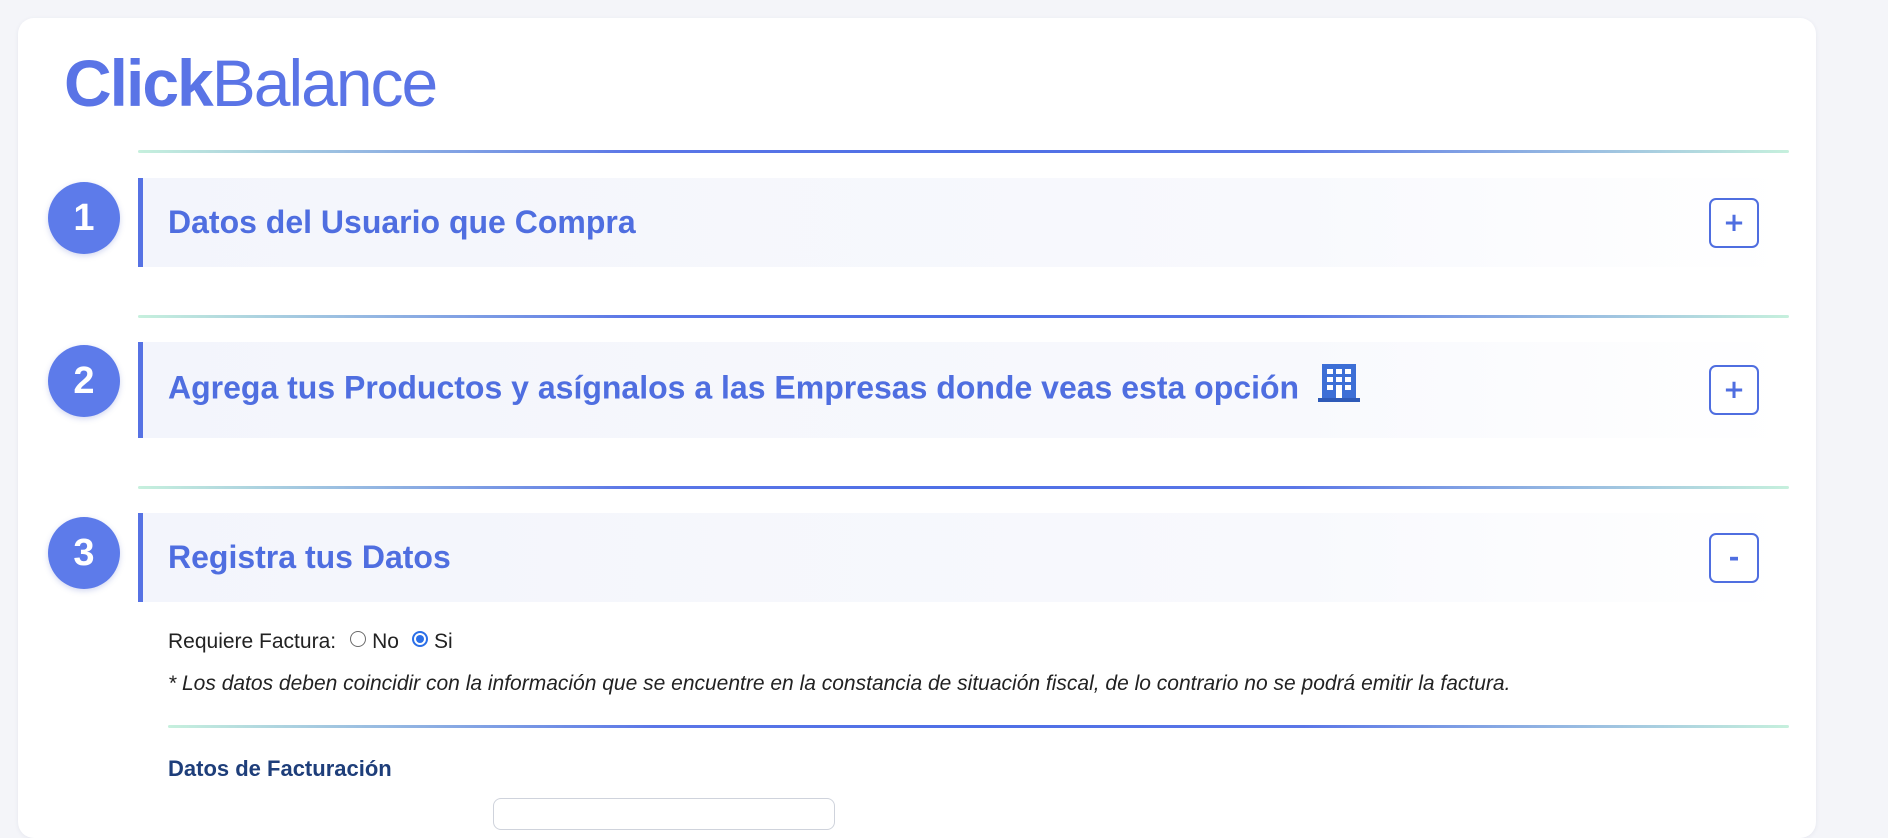  Describe the element at coordinates (963, 222) in the screenshot. I see `section-header-user-data: Datos del Usuario que Compra +` at that location.